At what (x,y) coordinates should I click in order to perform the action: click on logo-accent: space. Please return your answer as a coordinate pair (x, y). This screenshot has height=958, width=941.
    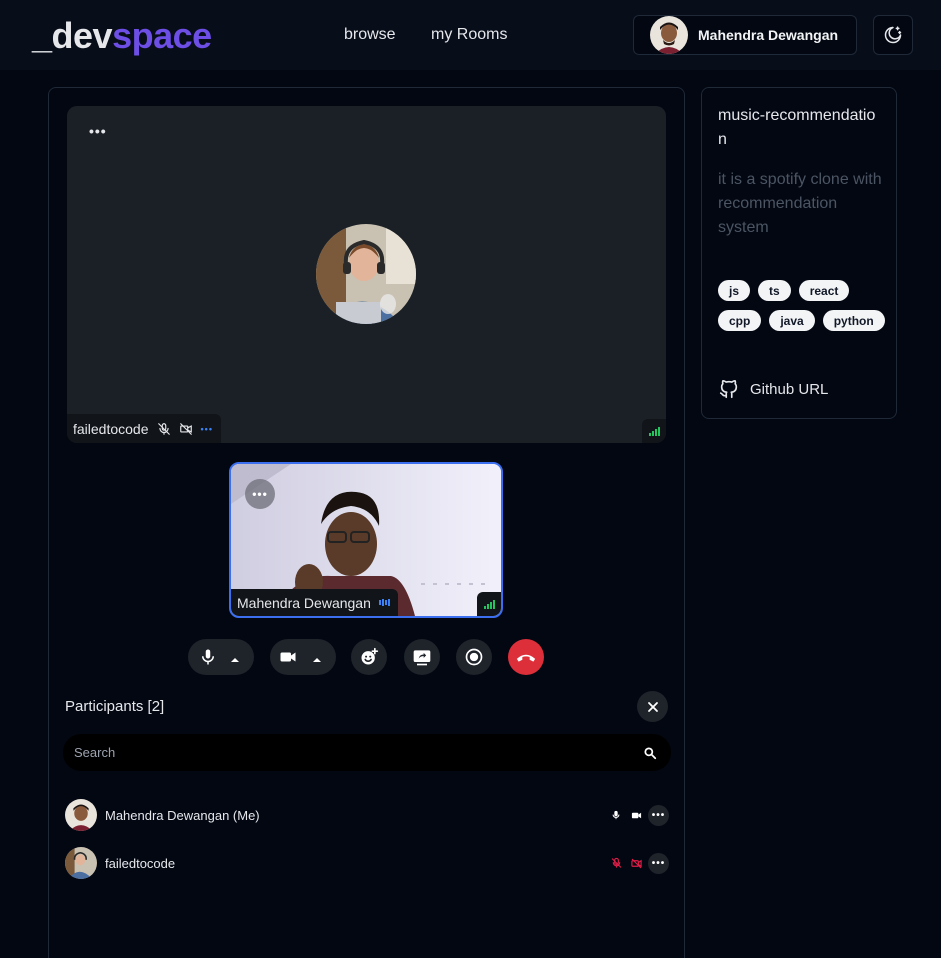
    Looking at the image, I should click on (162, 35).